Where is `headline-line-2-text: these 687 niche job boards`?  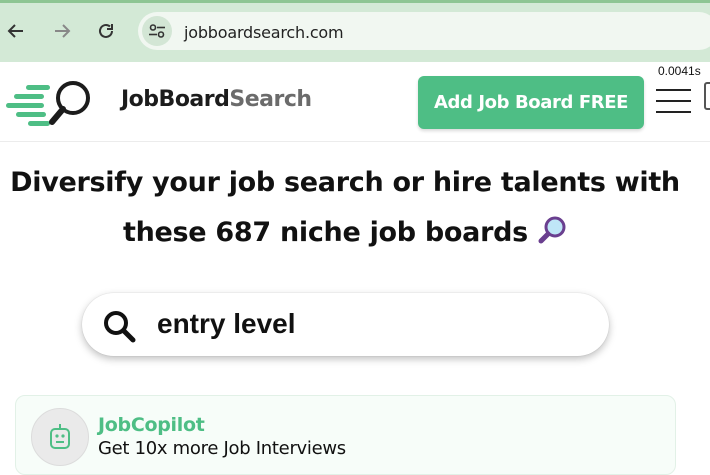
headline-line-2-text: these 687 niche job boards is located at coordinates (325, 232).